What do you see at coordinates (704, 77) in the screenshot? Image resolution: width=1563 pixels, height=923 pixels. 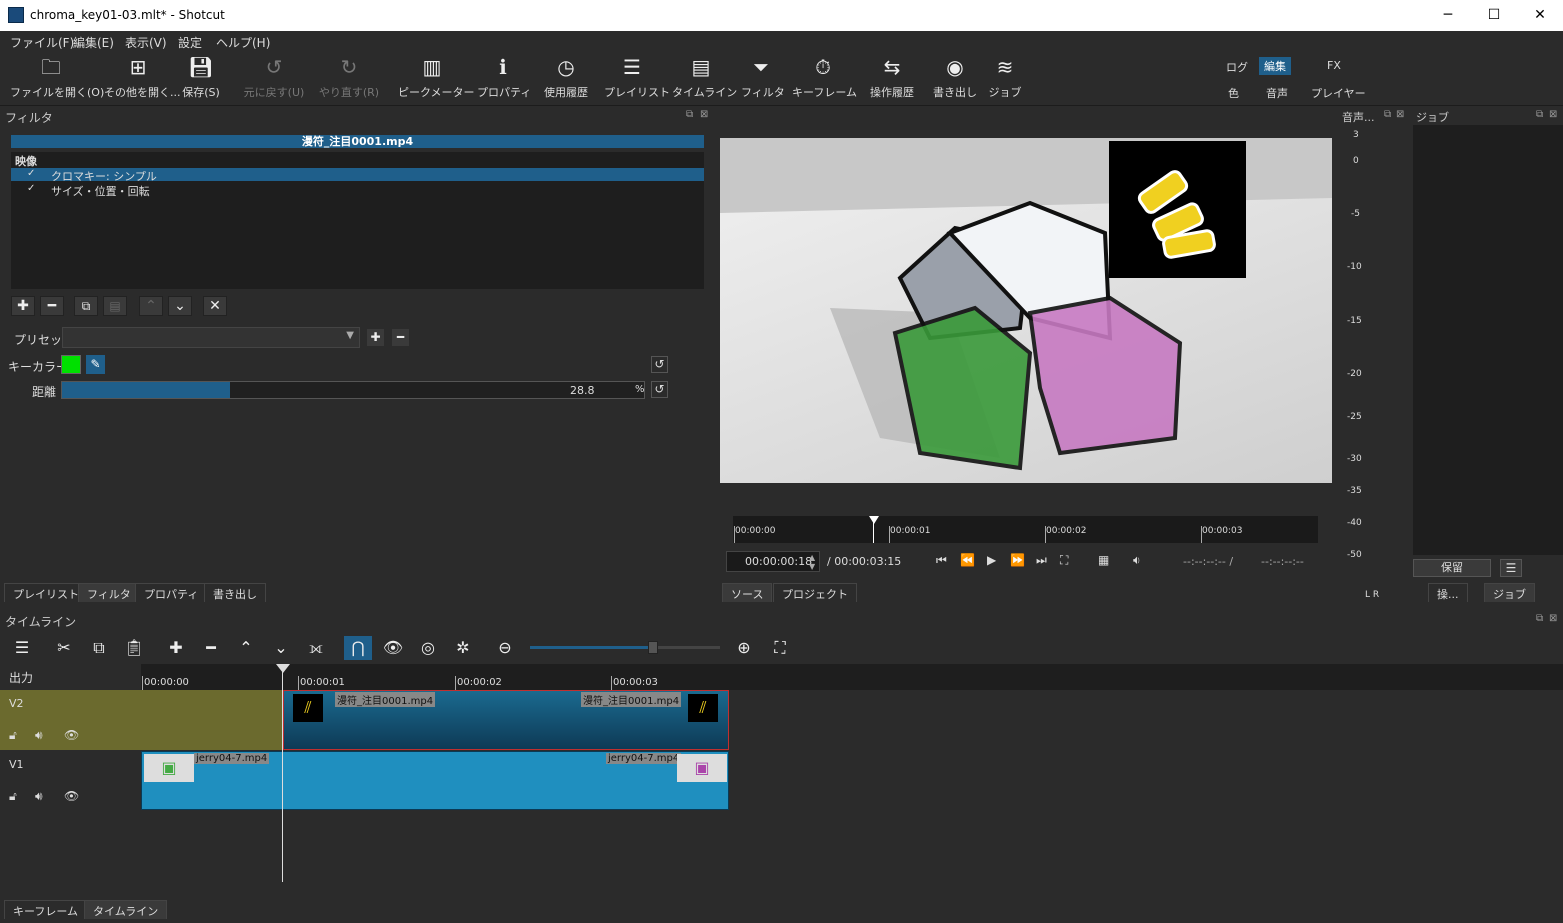 I see `timeline-button: ▤ タイムライン` at bounding box center [704, 77].